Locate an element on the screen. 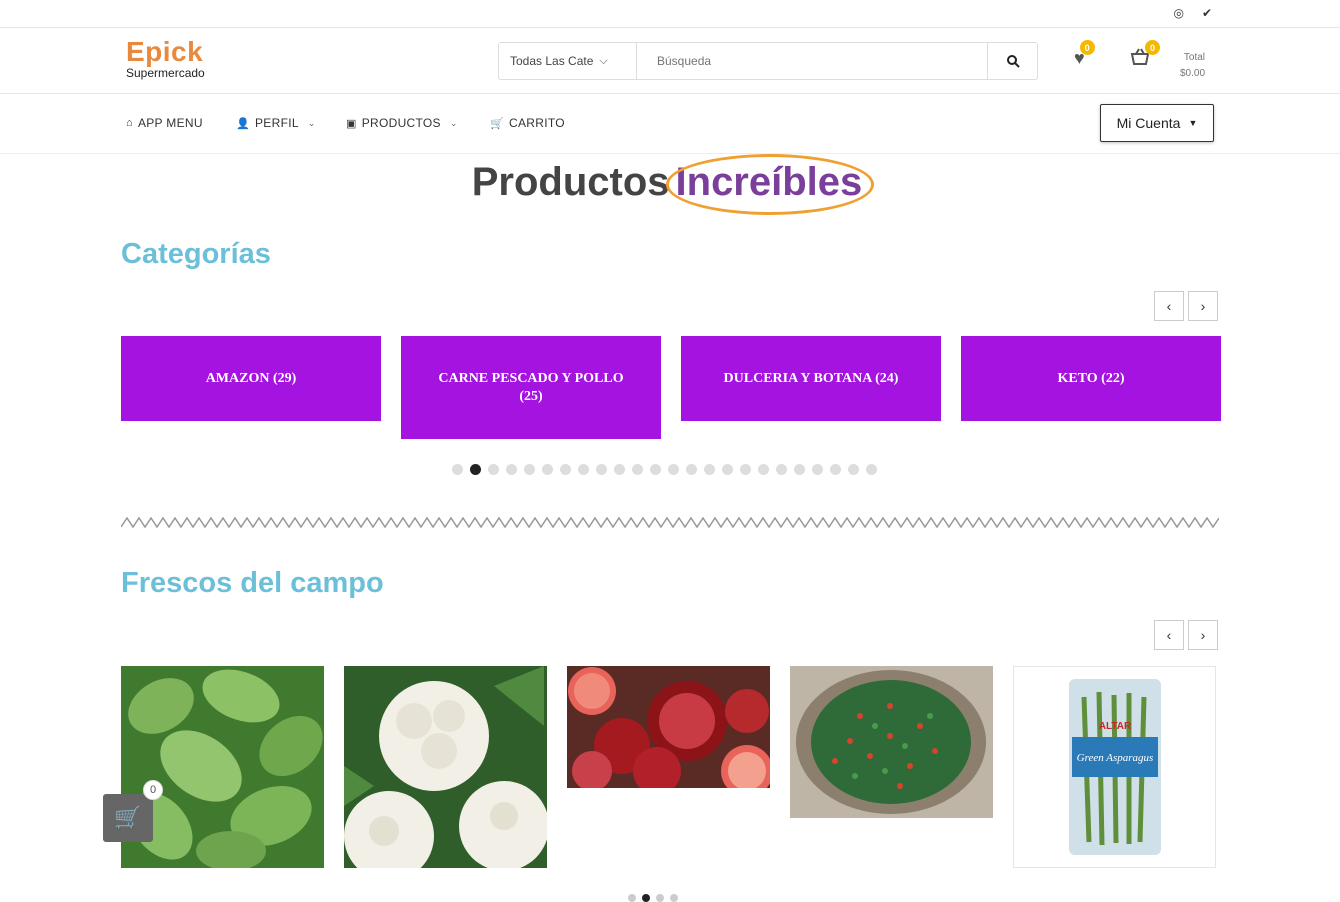  basket-icon: ▣ is located at coordinates (351, 123).